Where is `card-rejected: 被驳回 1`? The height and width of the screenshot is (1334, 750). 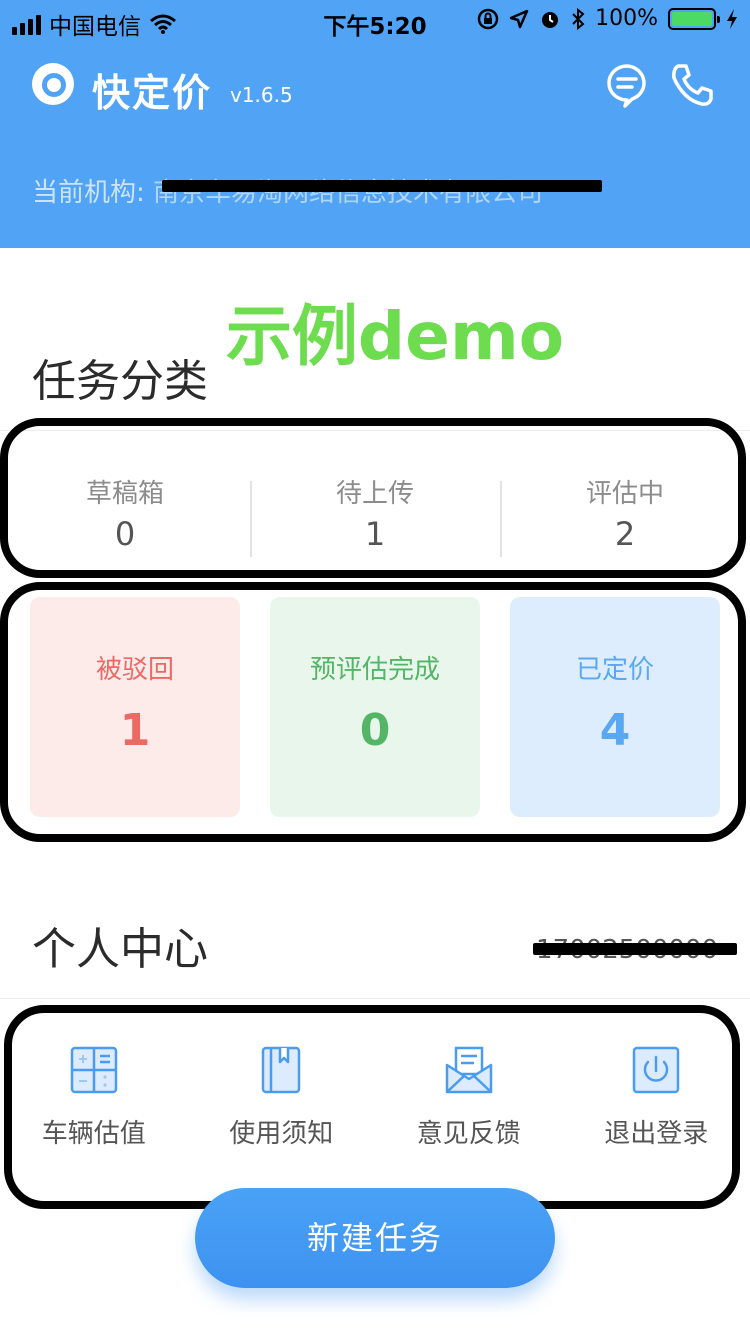 card-rejected: 被驳回 1 is located at coordinates (135, 707).